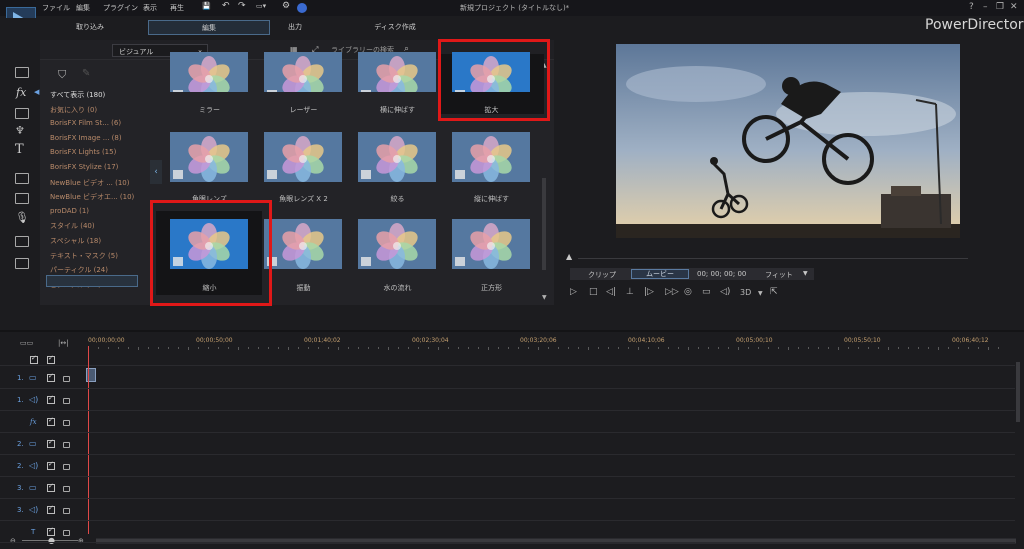 The width and height of the screenshot is (1024, 549). Describe the element at coordinates (602, 275) in the screenshot. I see `clip-mode-tab: クリップ` at that location.